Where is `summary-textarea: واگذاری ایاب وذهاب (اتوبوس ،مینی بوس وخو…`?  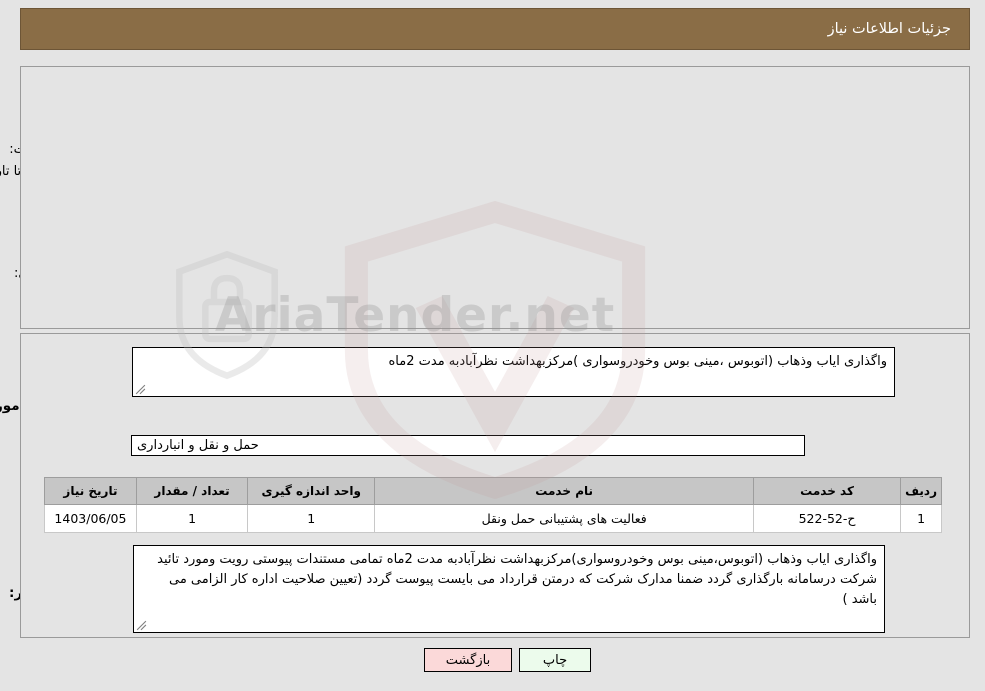
summary-textarea: واگذاری ایاب وذهاب (اتوبوس ،مینی بوس وخو… is located at coordinates (513, 372).